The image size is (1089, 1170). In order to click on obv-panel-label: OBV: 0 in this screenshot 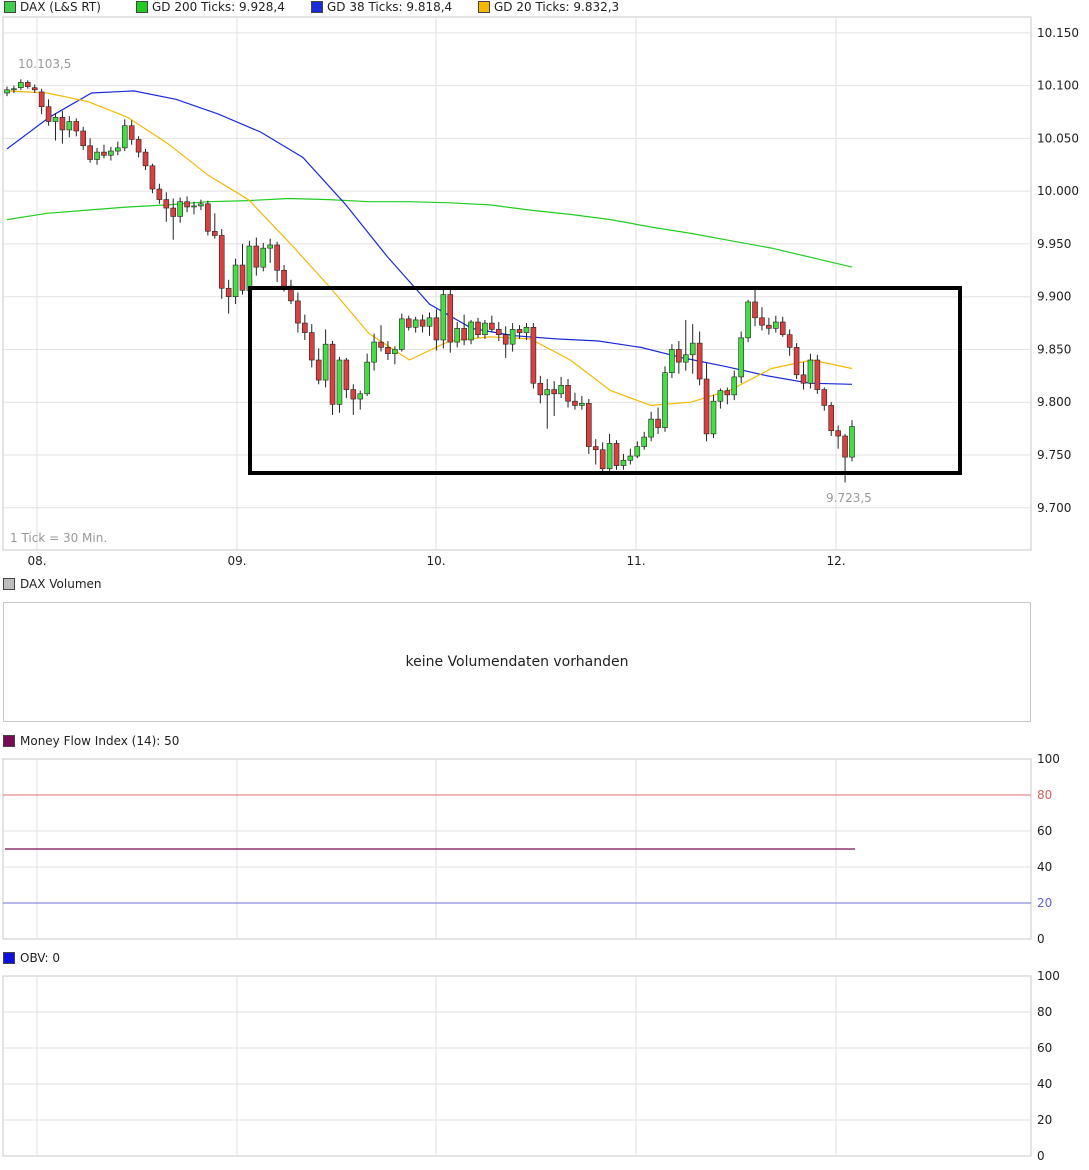, I will do `click(31, 958)`.